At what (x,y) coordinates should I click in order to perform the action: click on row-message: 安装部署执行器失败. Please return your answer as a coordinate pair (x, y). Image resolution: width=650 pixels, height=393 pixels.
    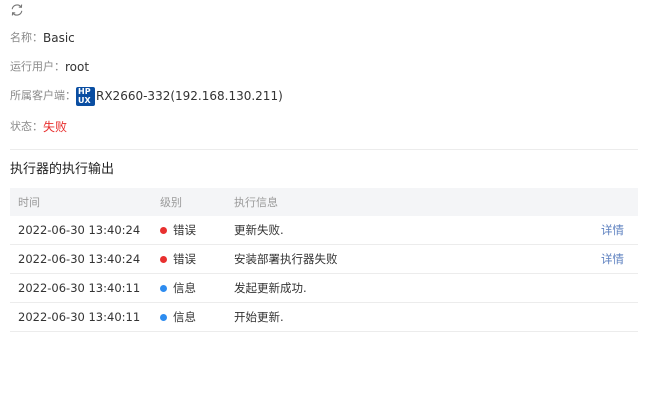
    Looking at the image, I should click on (286, 259).